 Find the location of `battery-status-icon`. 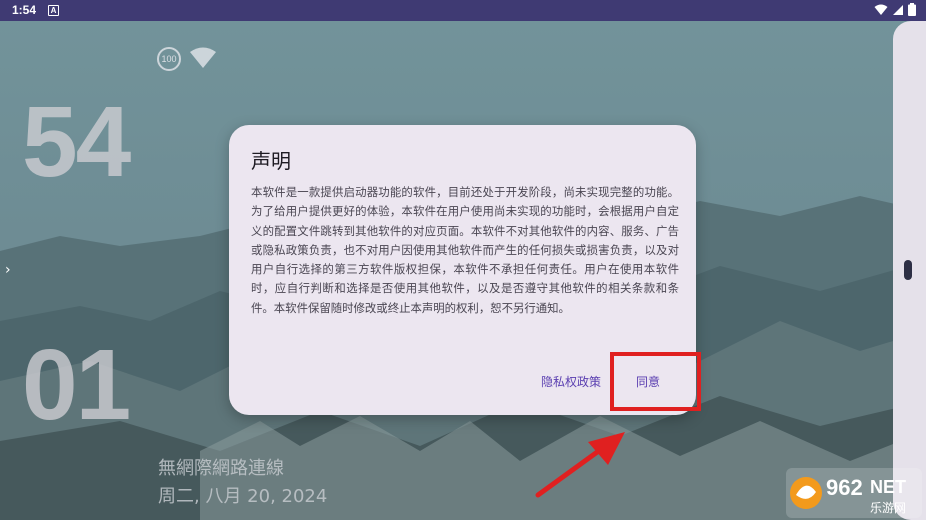

battery-status-icon is located at coordinates (912, 9).